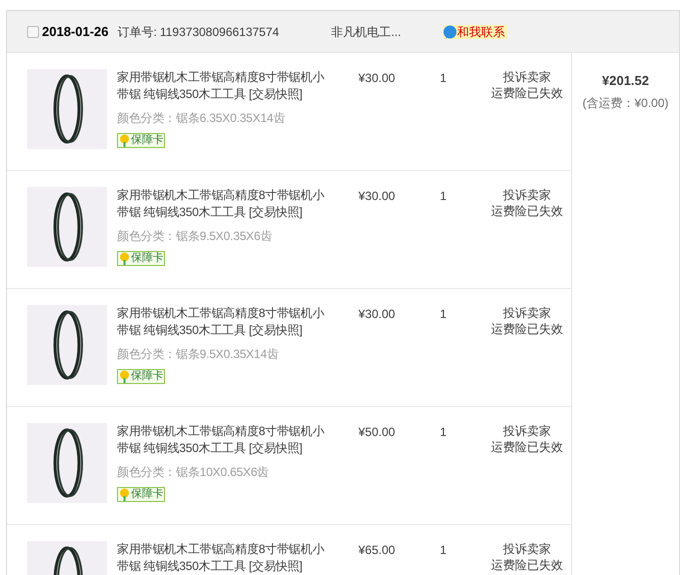  What do you see at coordinates (75, 31) in the screenshot?
I see `order-date: 2018-01-26` at bounding box center [75, 31].